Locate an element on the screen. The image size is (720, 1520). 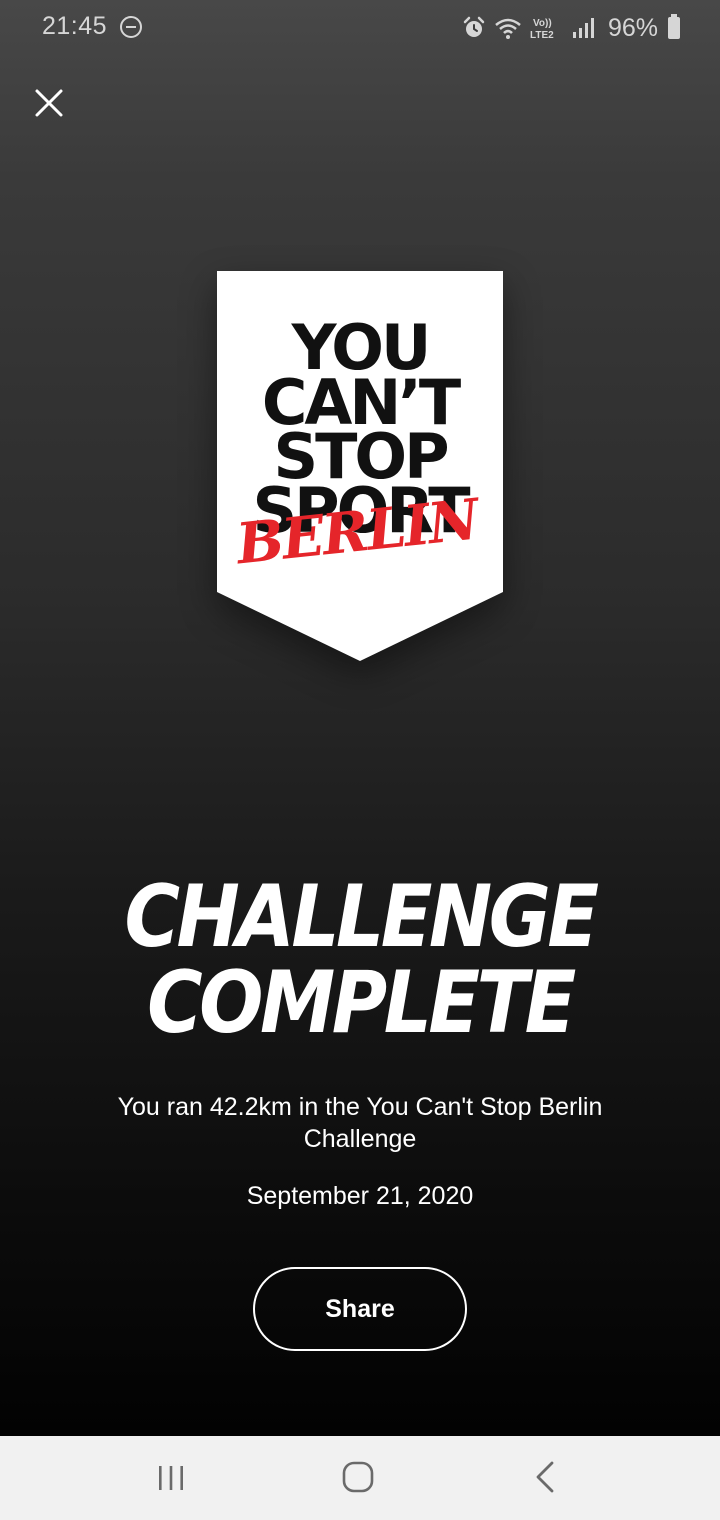
home-icon is located at coordinates (358, 1477).